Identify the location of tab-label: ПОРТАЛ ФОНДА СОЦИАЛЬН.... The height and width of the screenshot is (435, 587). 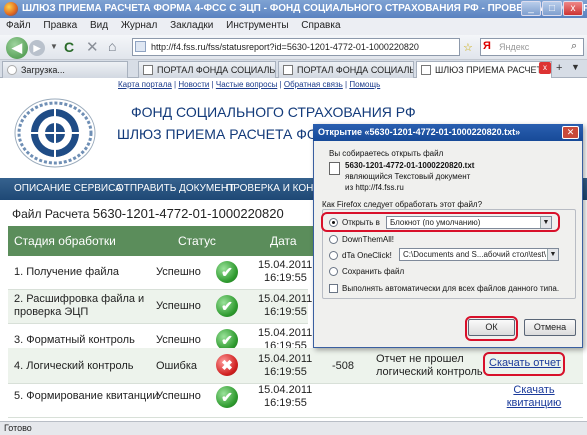
(355, 70).